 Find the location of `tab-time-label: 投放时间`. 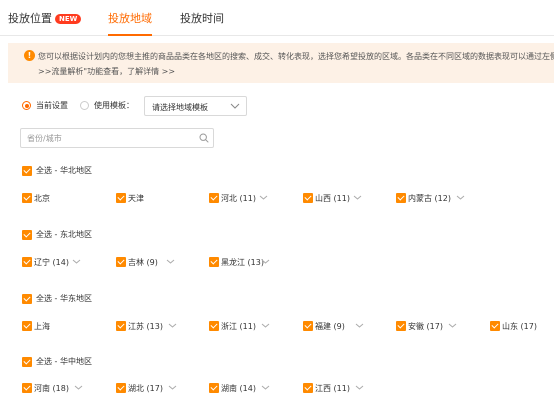

tab-time-label: 投放时间 is located at coordinates (202, 18).